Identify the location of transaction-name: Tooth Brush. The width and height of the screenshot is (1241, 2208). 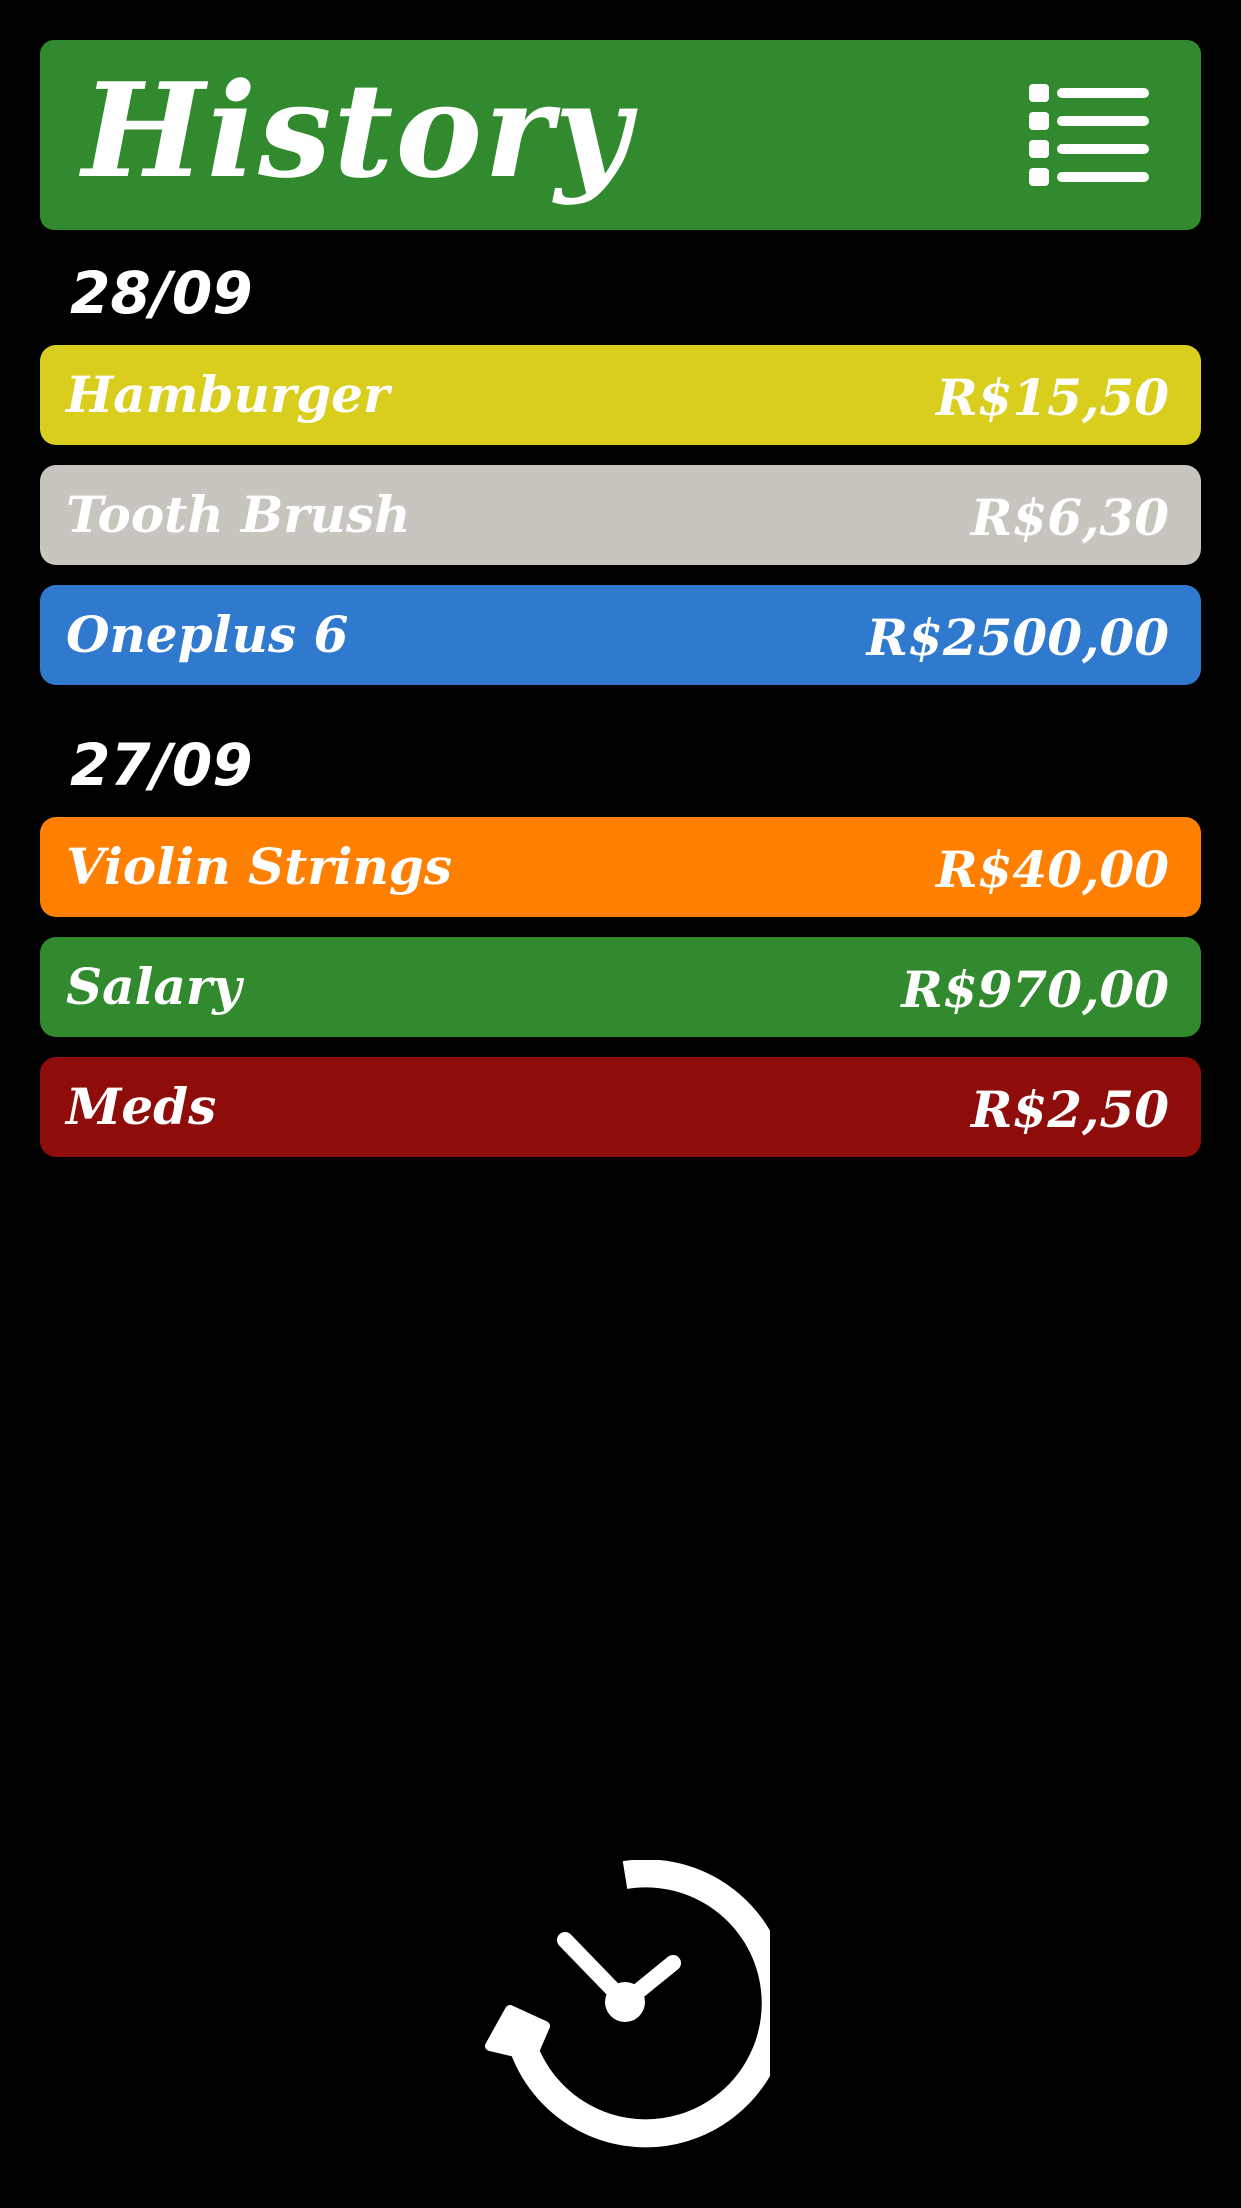
(238, 514).